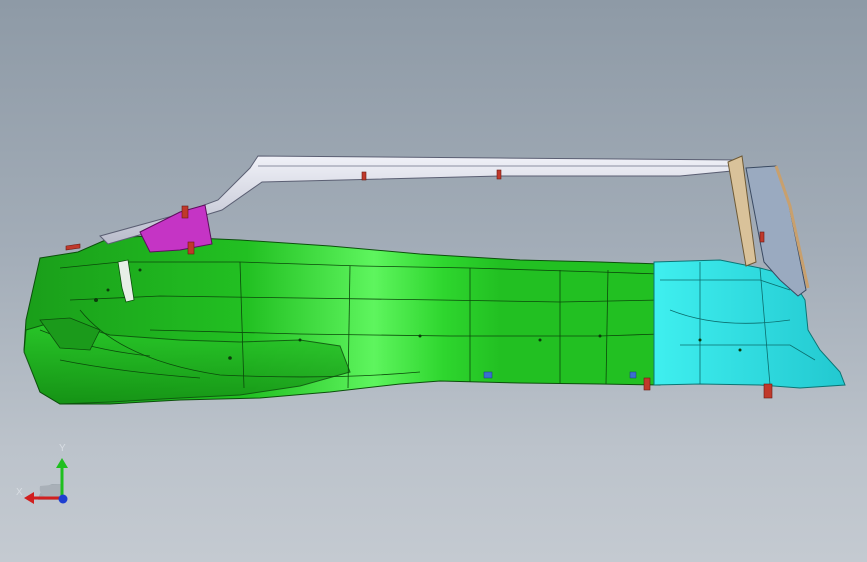  Describe the element at coordinates (62, 448) in the screenshot. I see `y-axis-label: Y` at that location.